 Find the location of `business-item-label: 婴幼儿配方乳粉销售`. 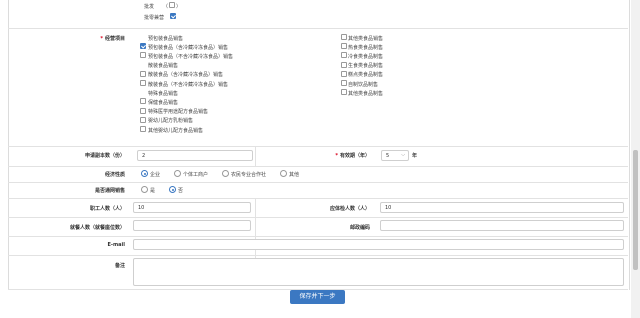

business-item-label: 婴幼儿配方乳粉销售 is located at coordinates (171, 121).